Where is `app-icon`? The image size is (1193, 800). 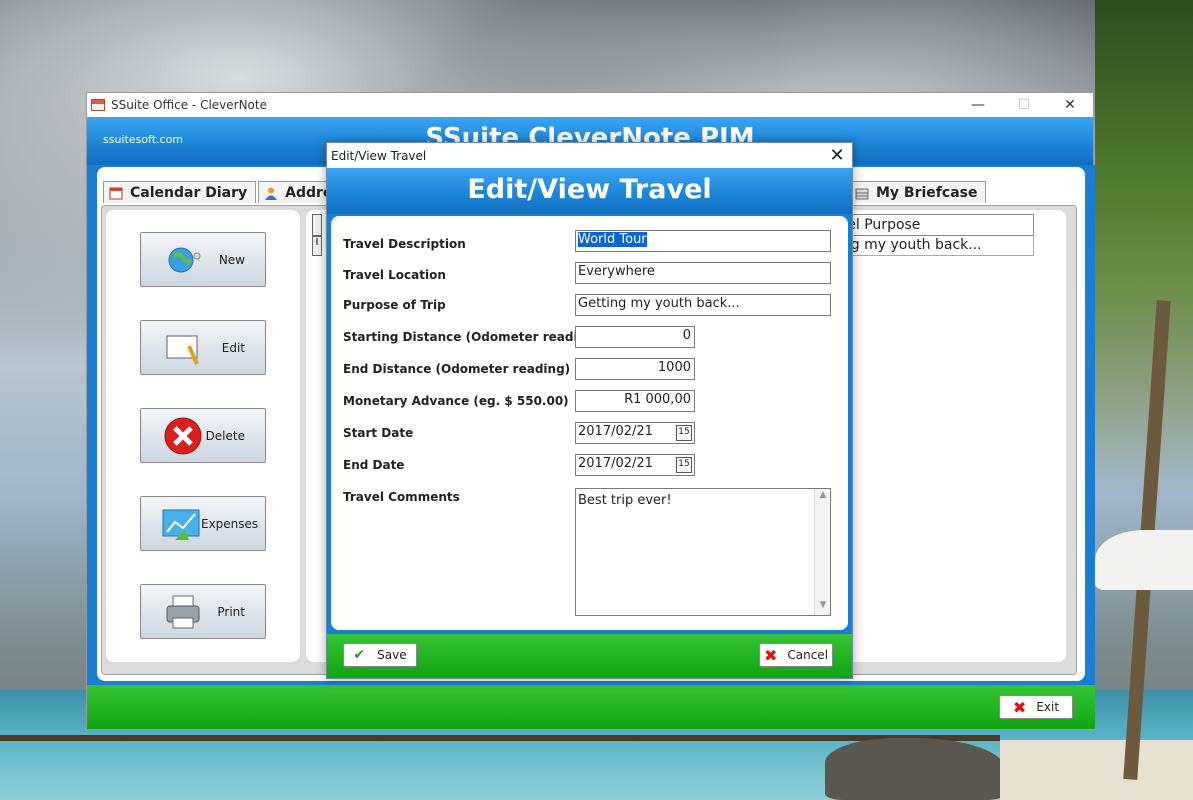
app-icon is located at coordinates (98, 105).